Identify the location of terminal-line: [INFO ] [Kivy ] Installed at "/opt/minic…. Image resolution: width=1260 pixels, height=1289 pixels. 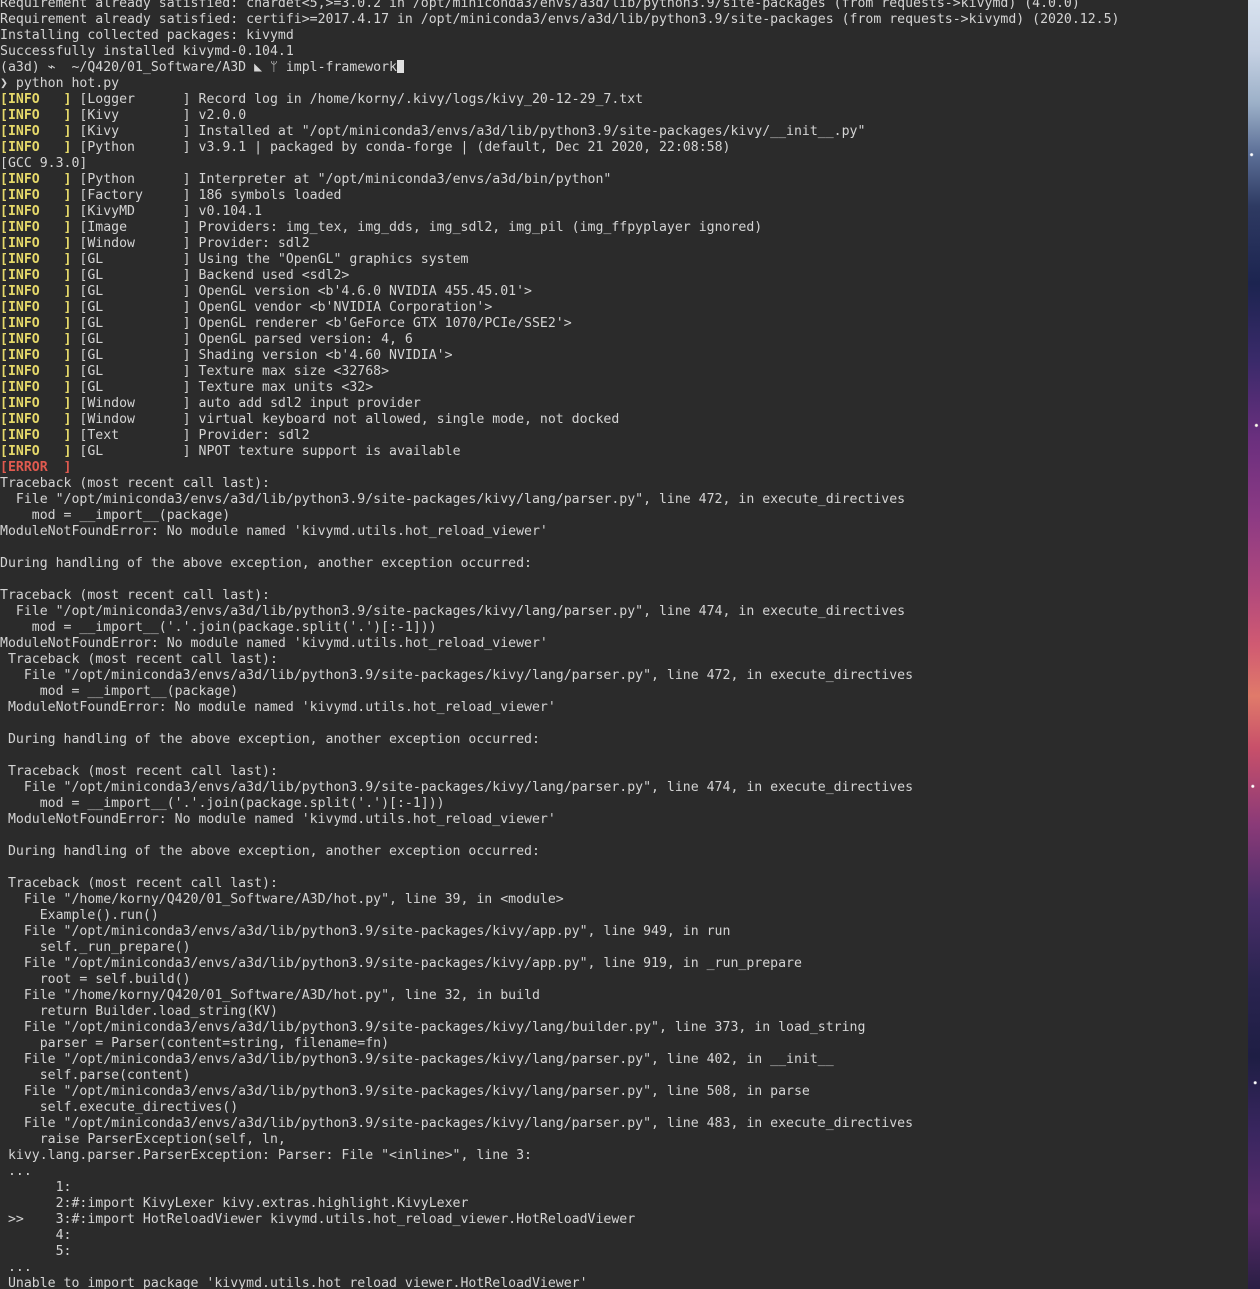
(559, 132).